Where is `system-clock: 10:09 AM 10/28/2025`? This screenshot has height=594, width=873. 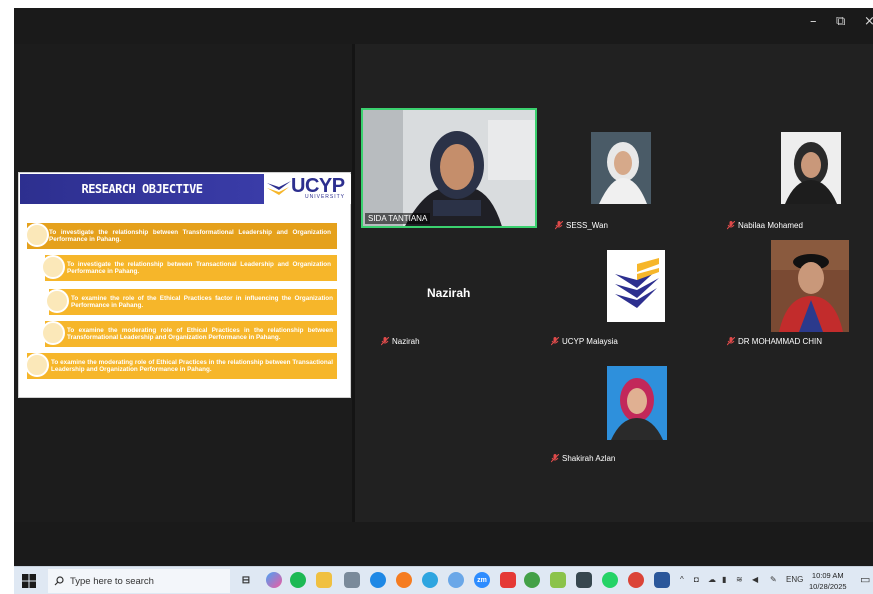 system-clock: 10:09 AM 10/28/2025 is located at coordinates (828, 581).